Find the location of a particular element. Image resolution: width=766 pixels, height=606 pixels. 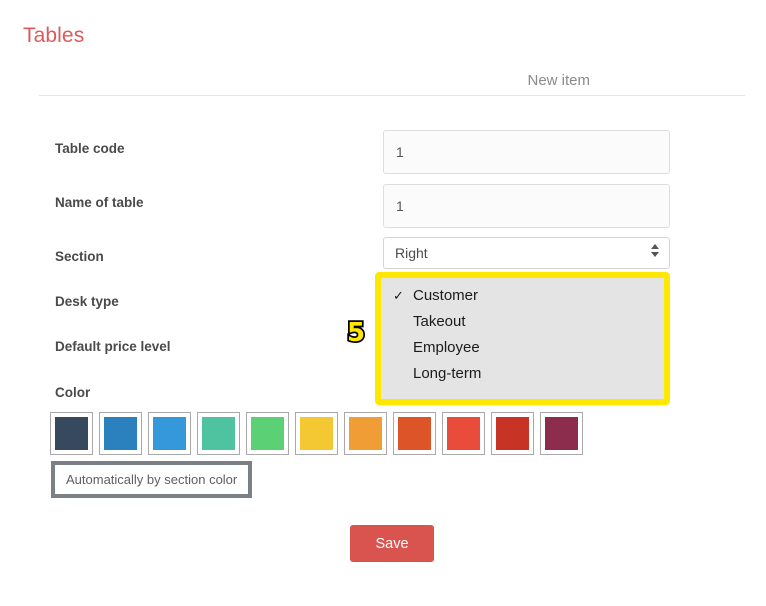

color-swatch-light-blue is located at coordinates (169, 433).